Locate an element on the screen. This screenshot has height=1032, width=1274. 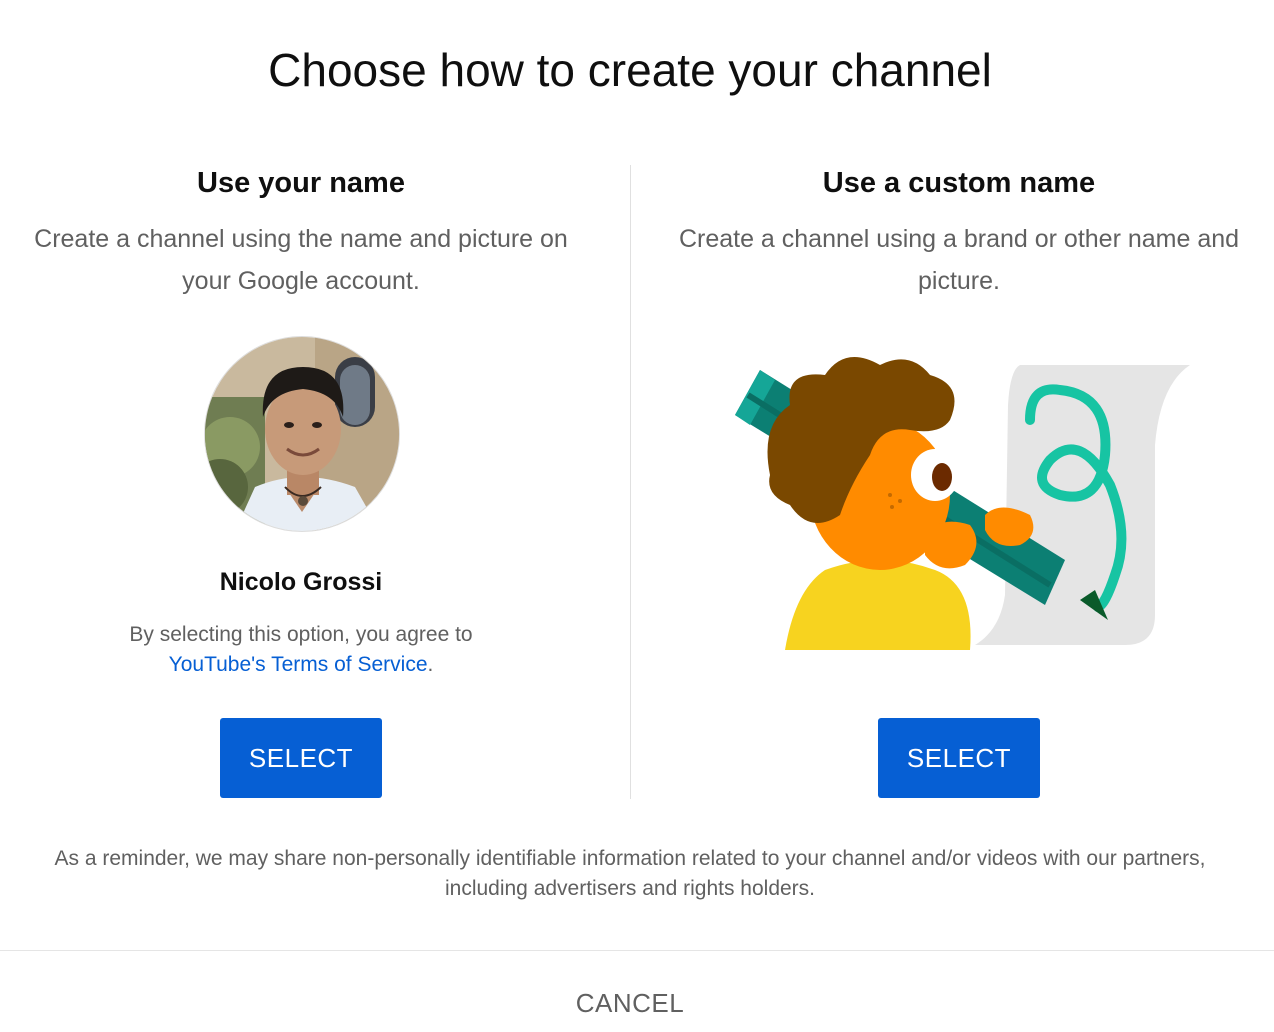
option-title: Use your name is located at coordinates (301, 183).